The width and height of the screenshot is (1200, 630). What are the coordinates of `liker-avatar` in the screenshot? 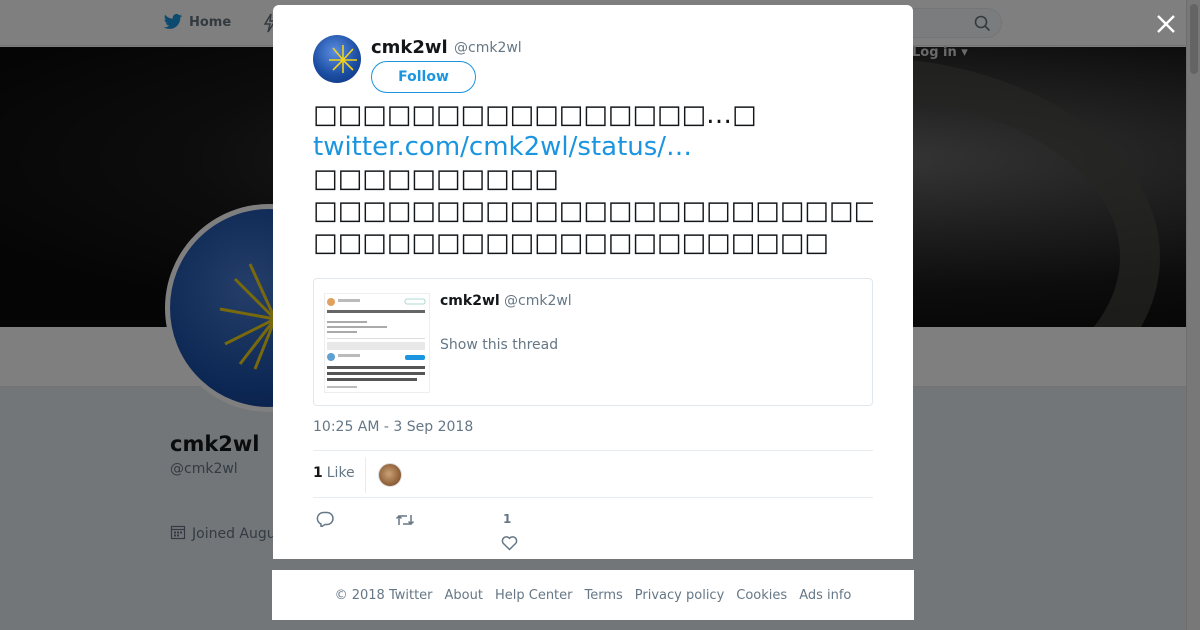 It's located at (390, 475).